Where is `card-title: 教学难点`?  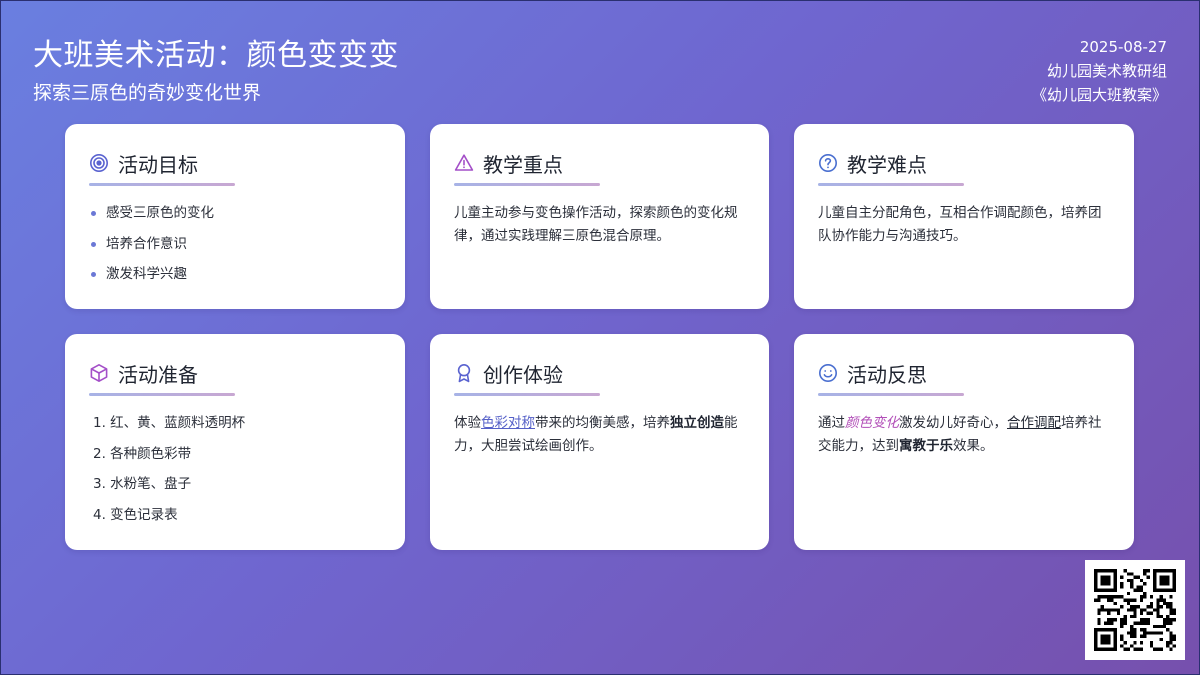
card-title: 教学难点 is located at coordinates (887, 164).